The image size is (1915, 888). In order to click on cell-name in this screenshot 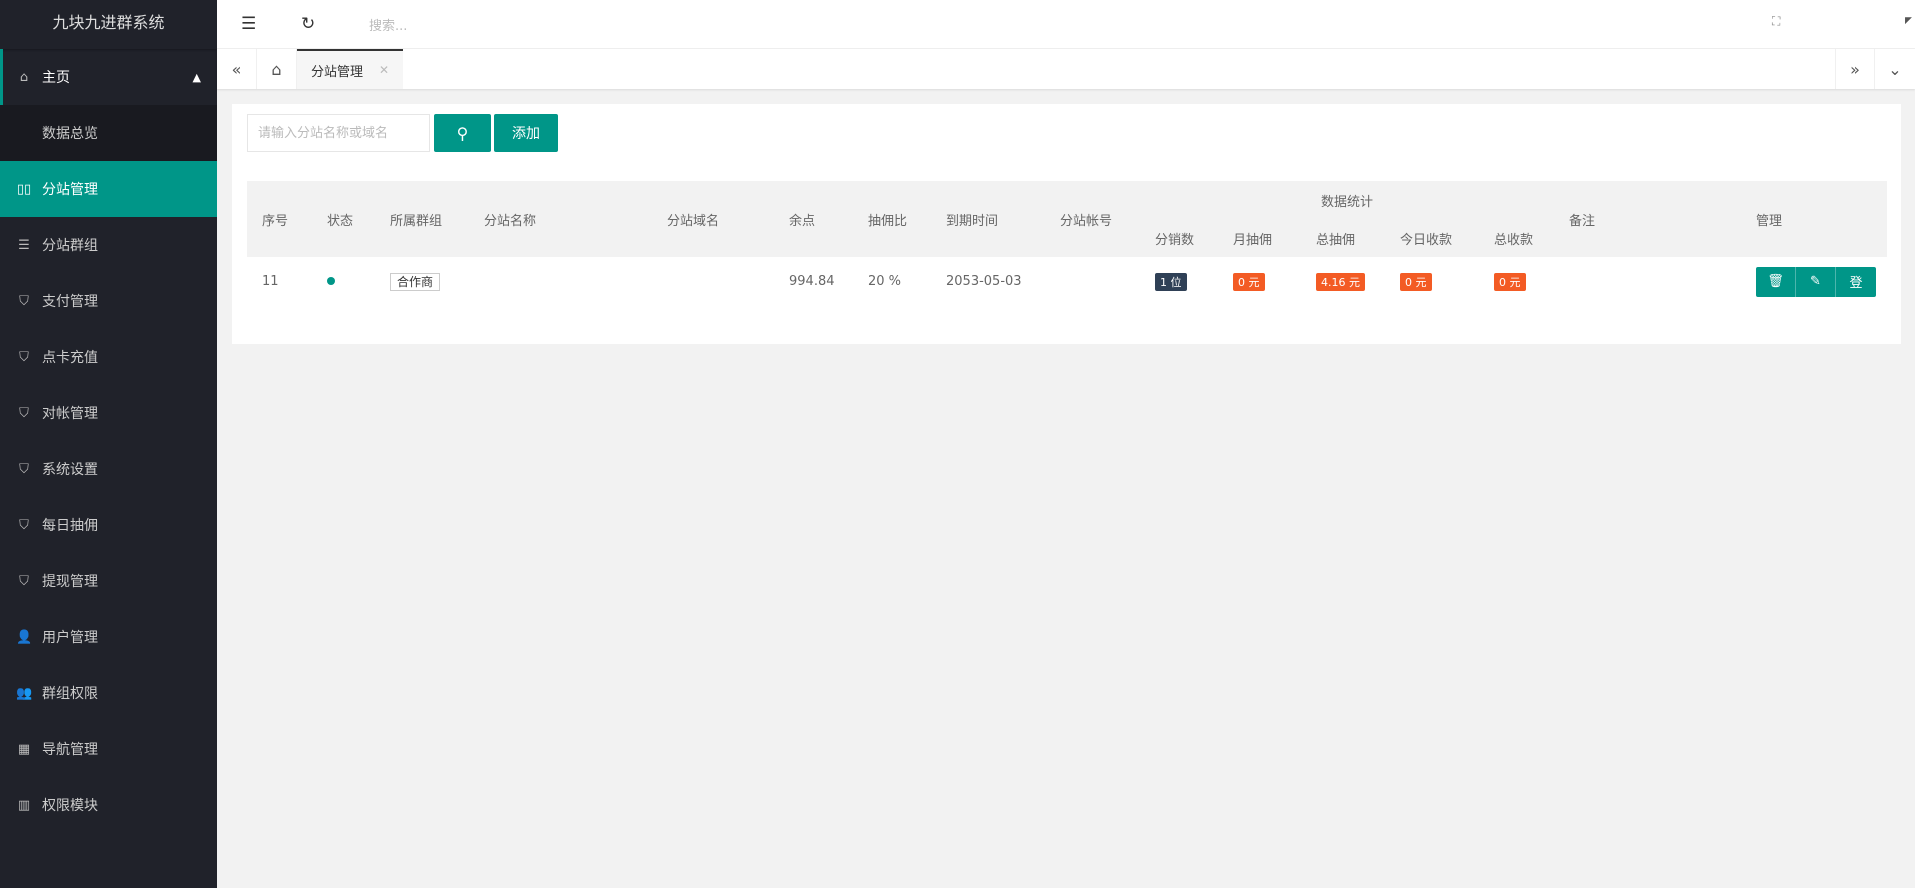, I will do `click(560, 281)`.